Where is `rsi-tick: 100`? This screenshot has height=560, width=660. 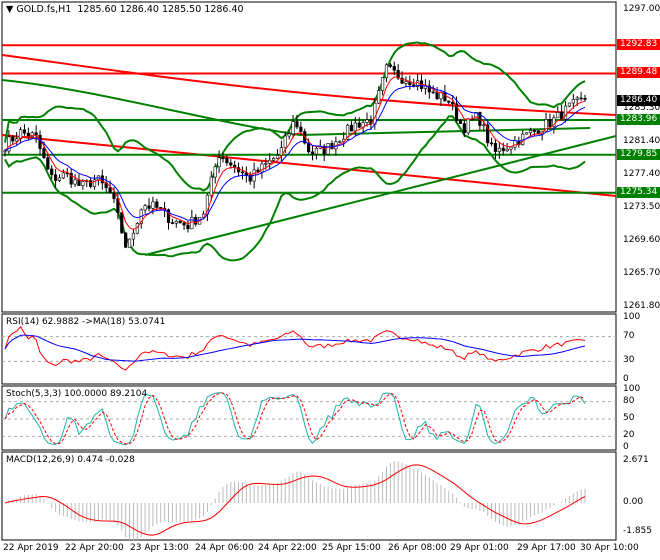
rsi-tick: 100 is located at coordinates (632, 317).